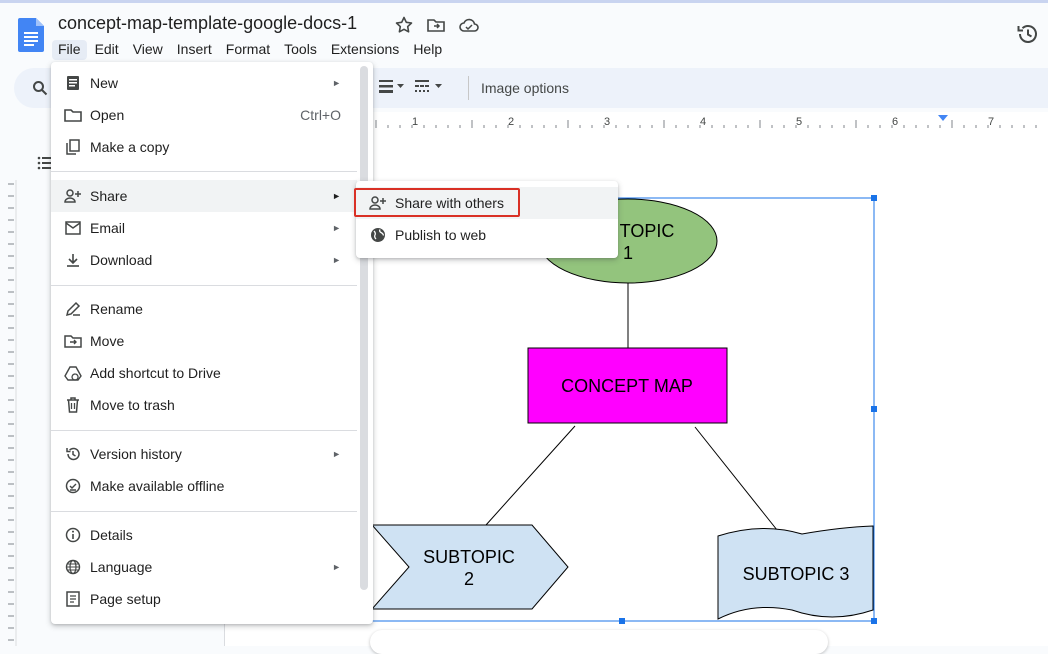  Describe the element at coordinates (69, 50) in the screenshot. I see `menu-file: File` at that location.